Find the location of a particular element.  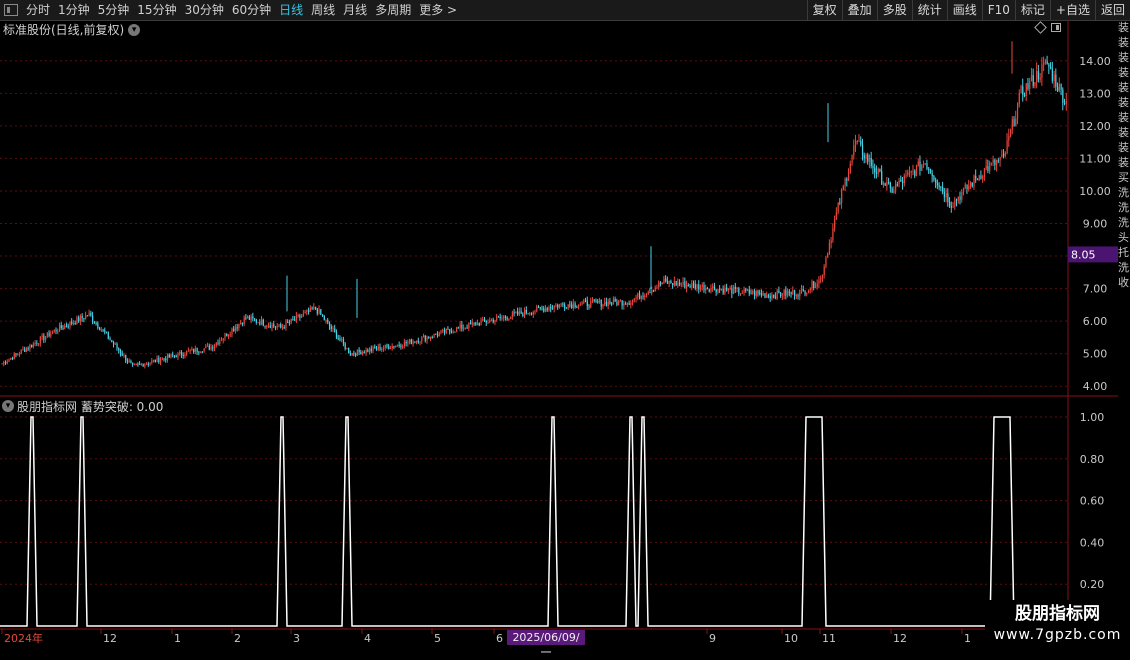

right-side-panel: 装装装装装装装装装装买洗洗洗头托洗收 is located at coordinates (1124, 325).